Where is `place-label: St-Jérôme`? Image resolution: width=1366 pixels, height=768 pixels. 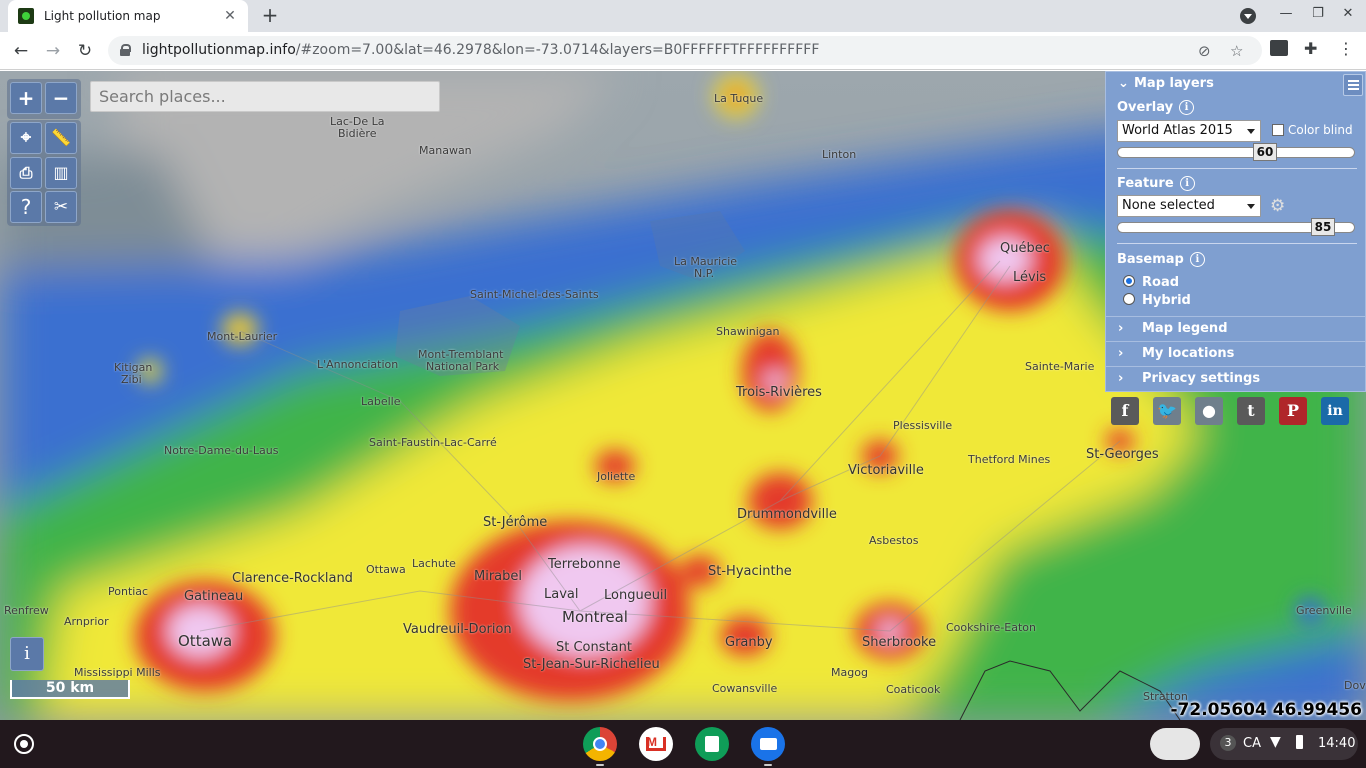
place-label: St-Jérôme is located at coordinates (515, 522).